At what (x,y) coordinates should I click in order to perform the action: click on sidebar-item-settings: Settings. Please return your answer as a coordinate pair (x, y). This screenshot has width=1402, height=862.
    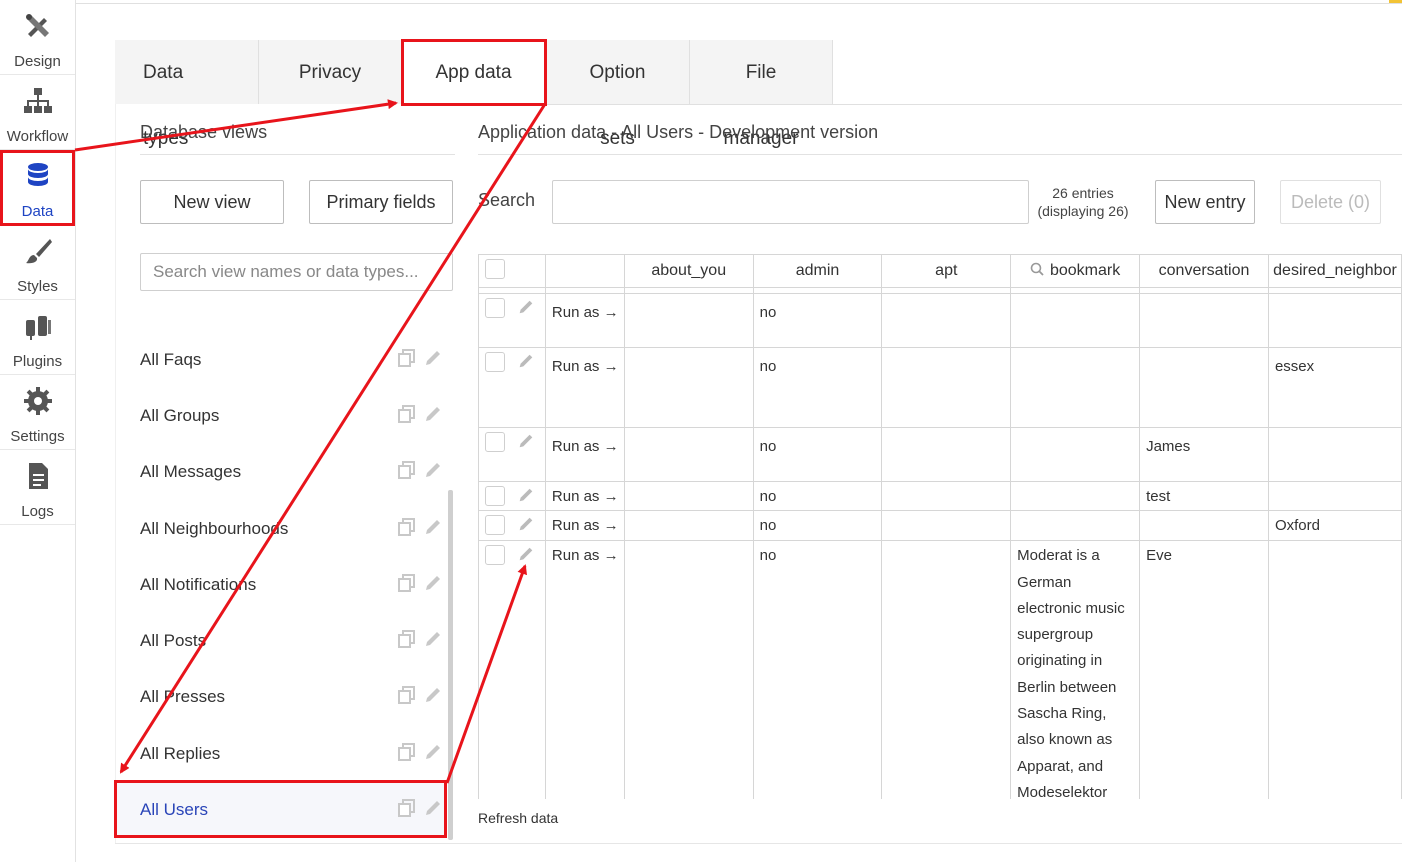
    Looking at the image, I should click on (37, 412).